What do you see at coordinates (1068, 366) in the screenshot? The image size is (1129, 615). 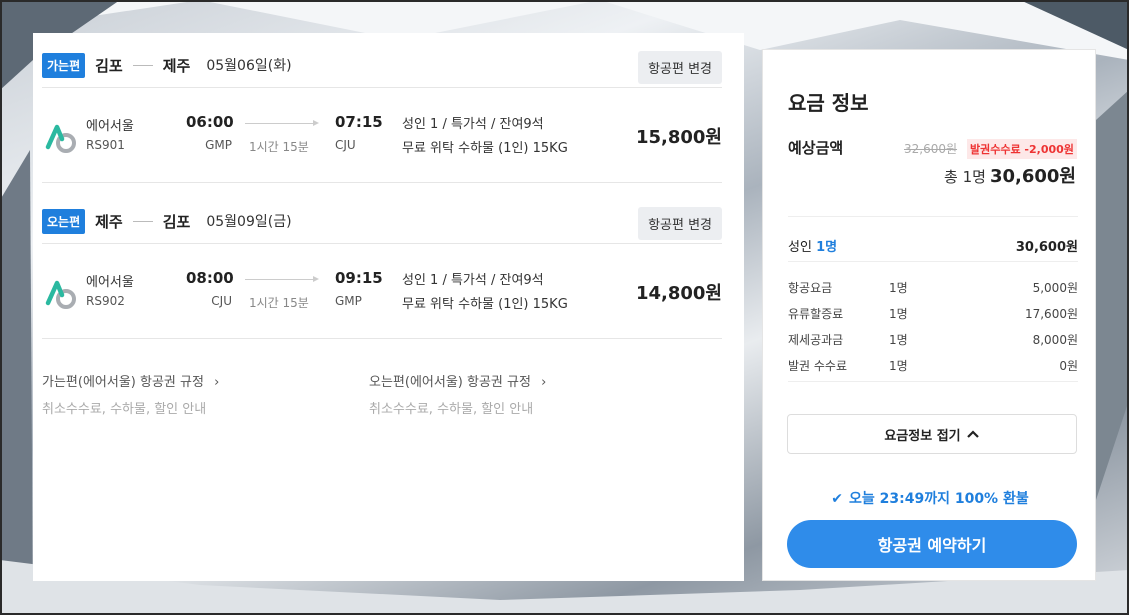 I see `fee-amount: 0원` at bounding box center [1068, 366].